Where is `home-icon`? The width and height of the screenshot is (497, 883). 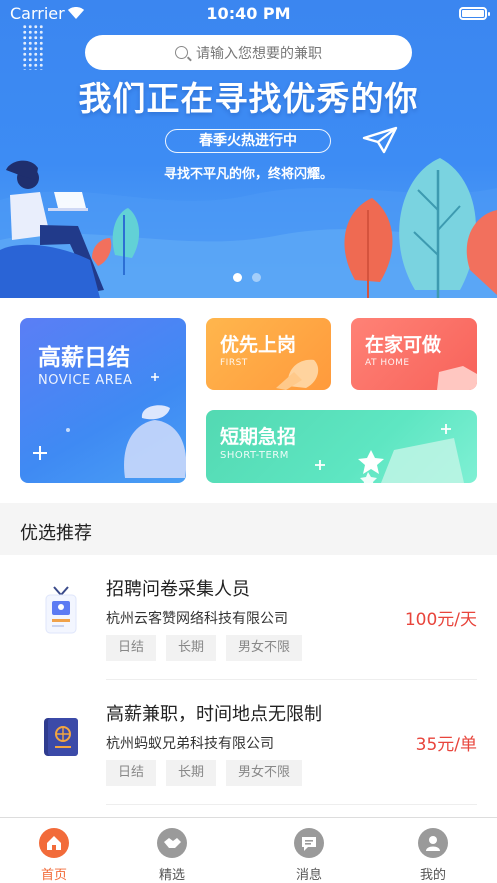 home-icon is located at coordinates (54, 843).